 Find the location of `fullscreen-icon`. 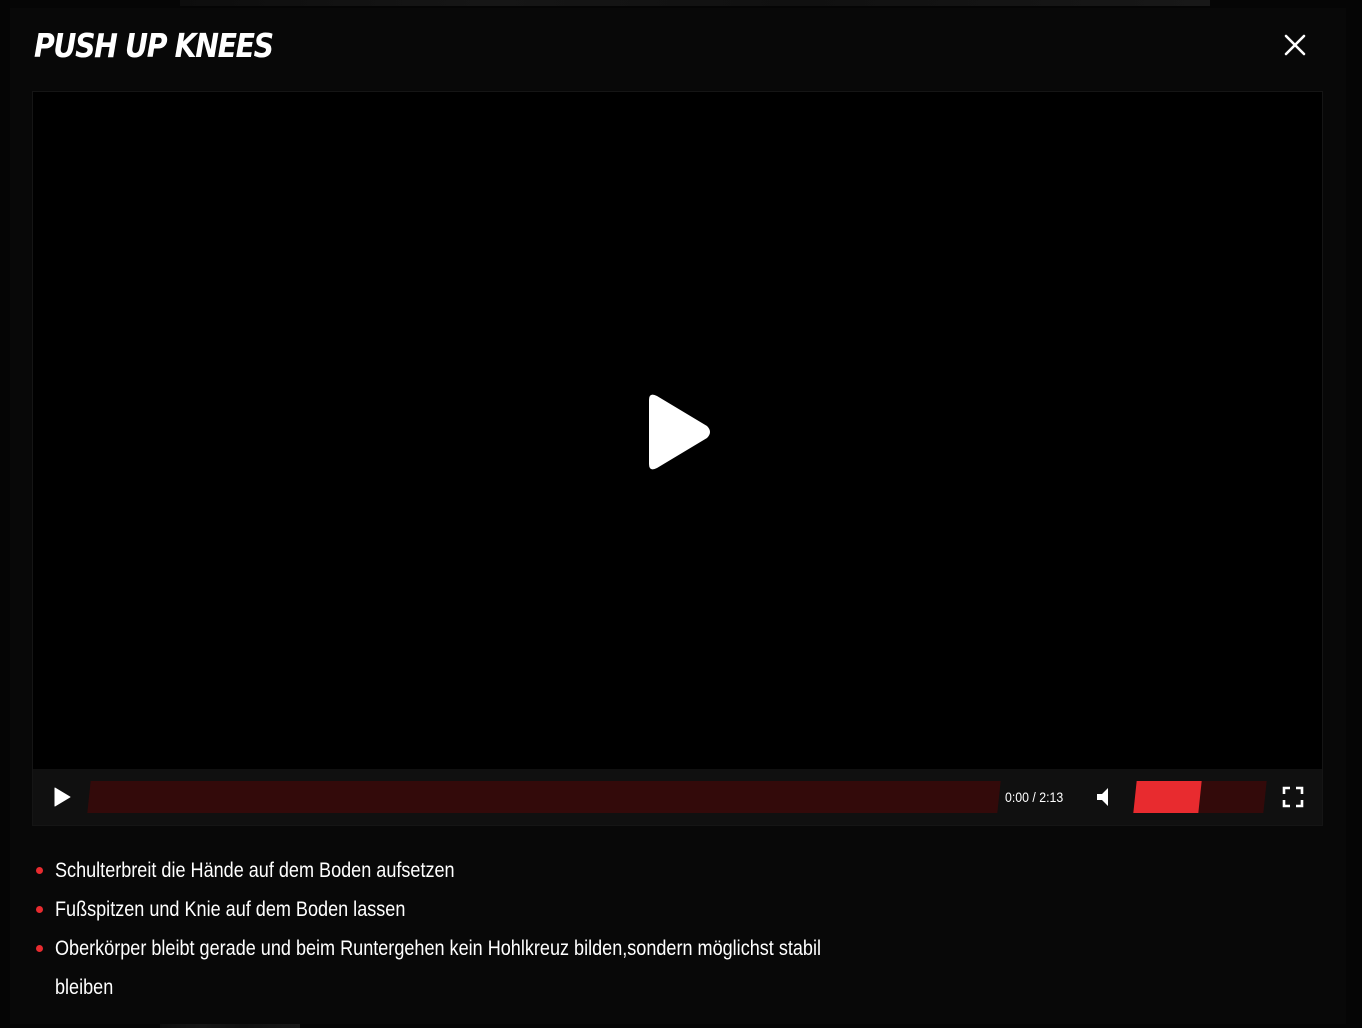

fullscreen-icon is located at coordinates (1293, 797).